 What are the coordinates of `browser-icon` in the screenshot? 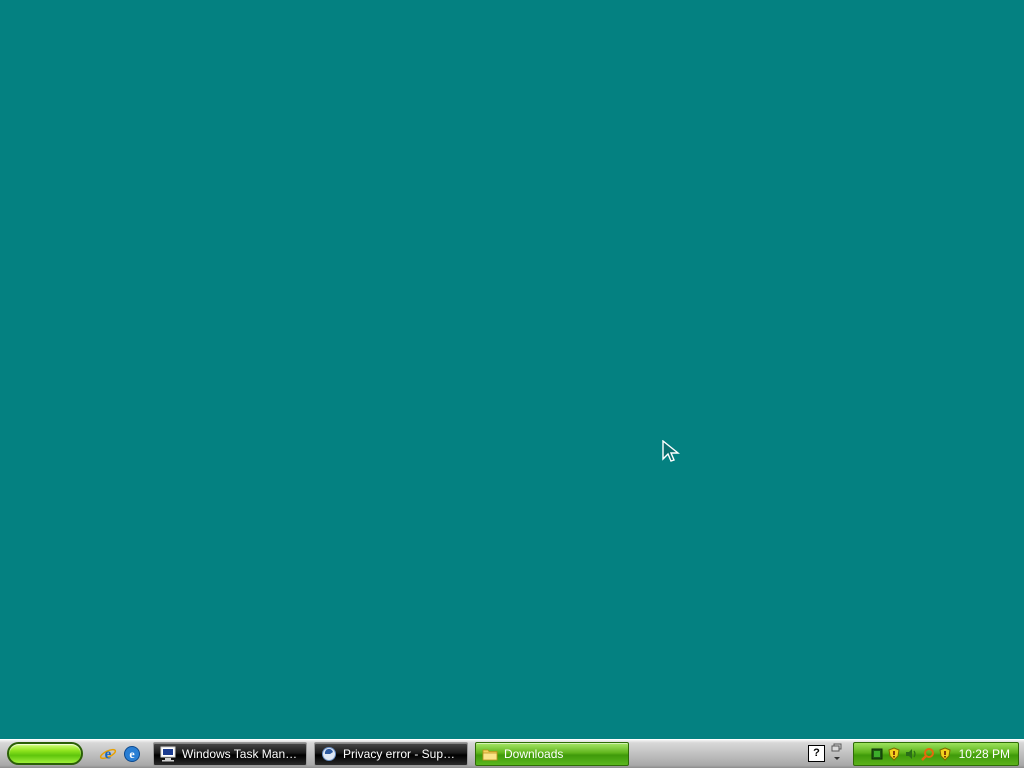 It's located at (329, 754).